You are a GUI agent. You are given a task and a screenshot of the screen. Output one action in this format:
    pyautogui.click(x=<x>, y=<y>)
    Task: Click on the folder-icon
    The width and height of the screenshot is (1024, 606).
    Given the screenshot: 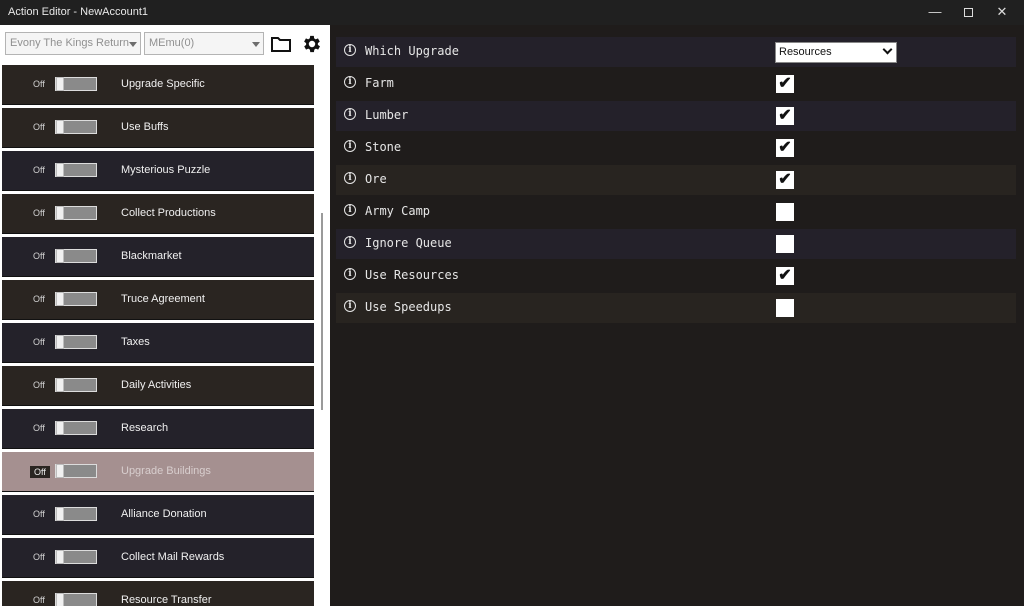 What is the action you would take?
    pyautogui.click(x=281, y=44)
    